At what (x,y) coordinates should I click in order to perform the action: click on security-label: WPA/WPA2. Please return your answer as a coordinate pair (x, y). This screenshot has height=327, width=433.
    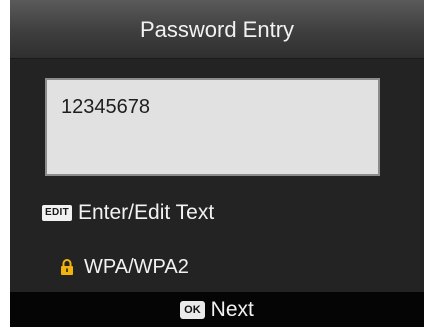
    Looking at the image, I should click on (136, 266).